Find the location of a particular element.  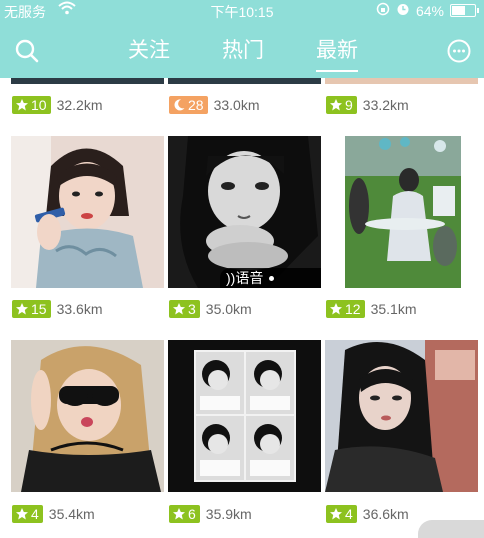

star-badge: 10 is located at coordinates (31, 105).